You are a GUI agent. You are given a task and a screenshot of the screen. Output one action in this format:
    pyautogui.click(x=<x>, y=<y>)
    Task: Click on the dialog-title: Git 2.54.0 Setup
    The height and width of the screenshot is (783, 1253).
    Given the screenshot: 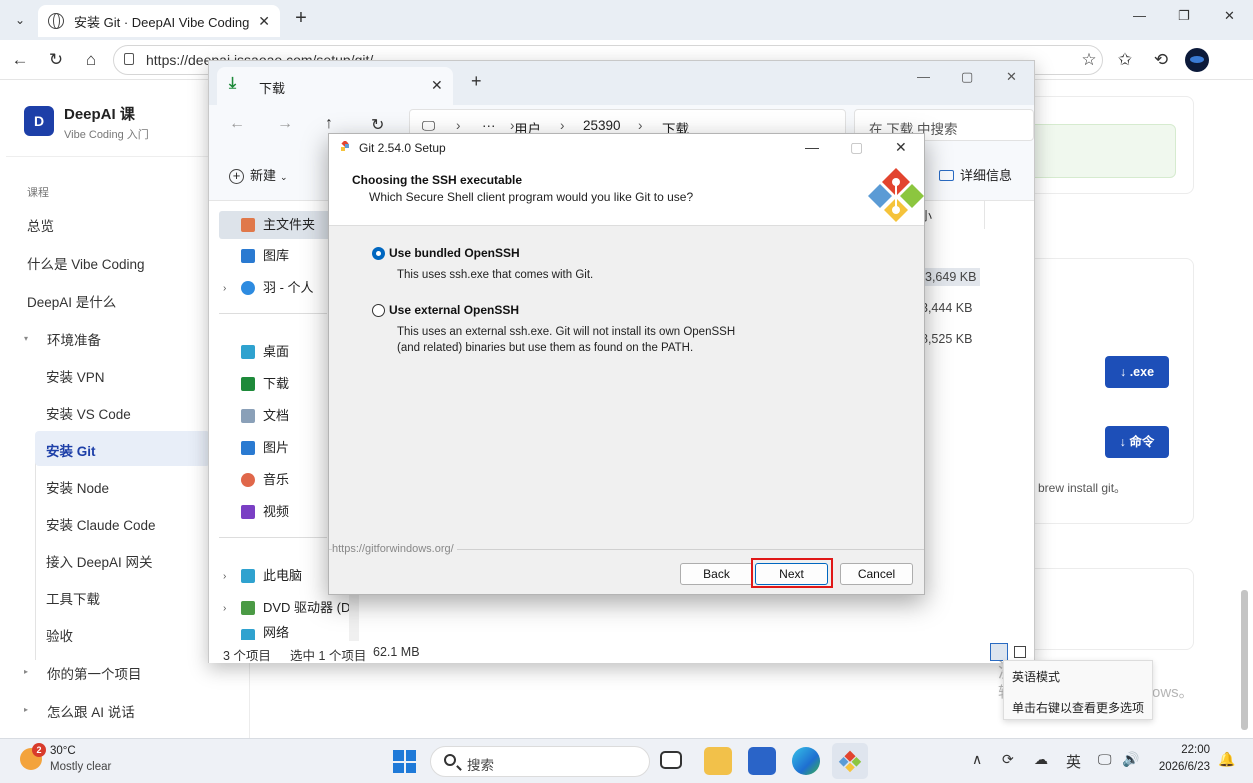 What is the action you would take?
    pyautogui.click(x=402, y=148)
    